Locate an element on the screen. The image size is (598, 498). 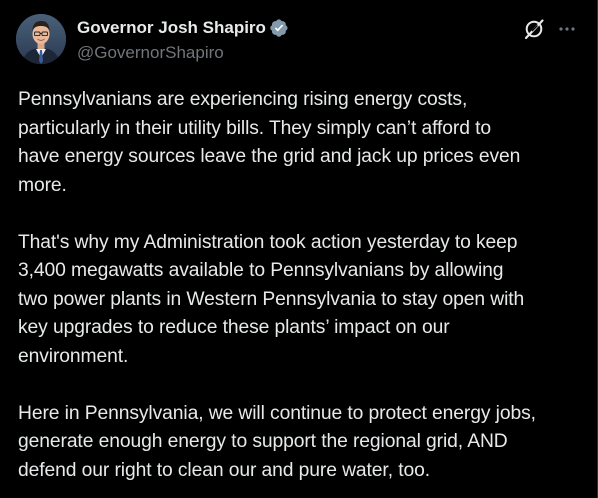
avatar is located at coordinates (41, 39).